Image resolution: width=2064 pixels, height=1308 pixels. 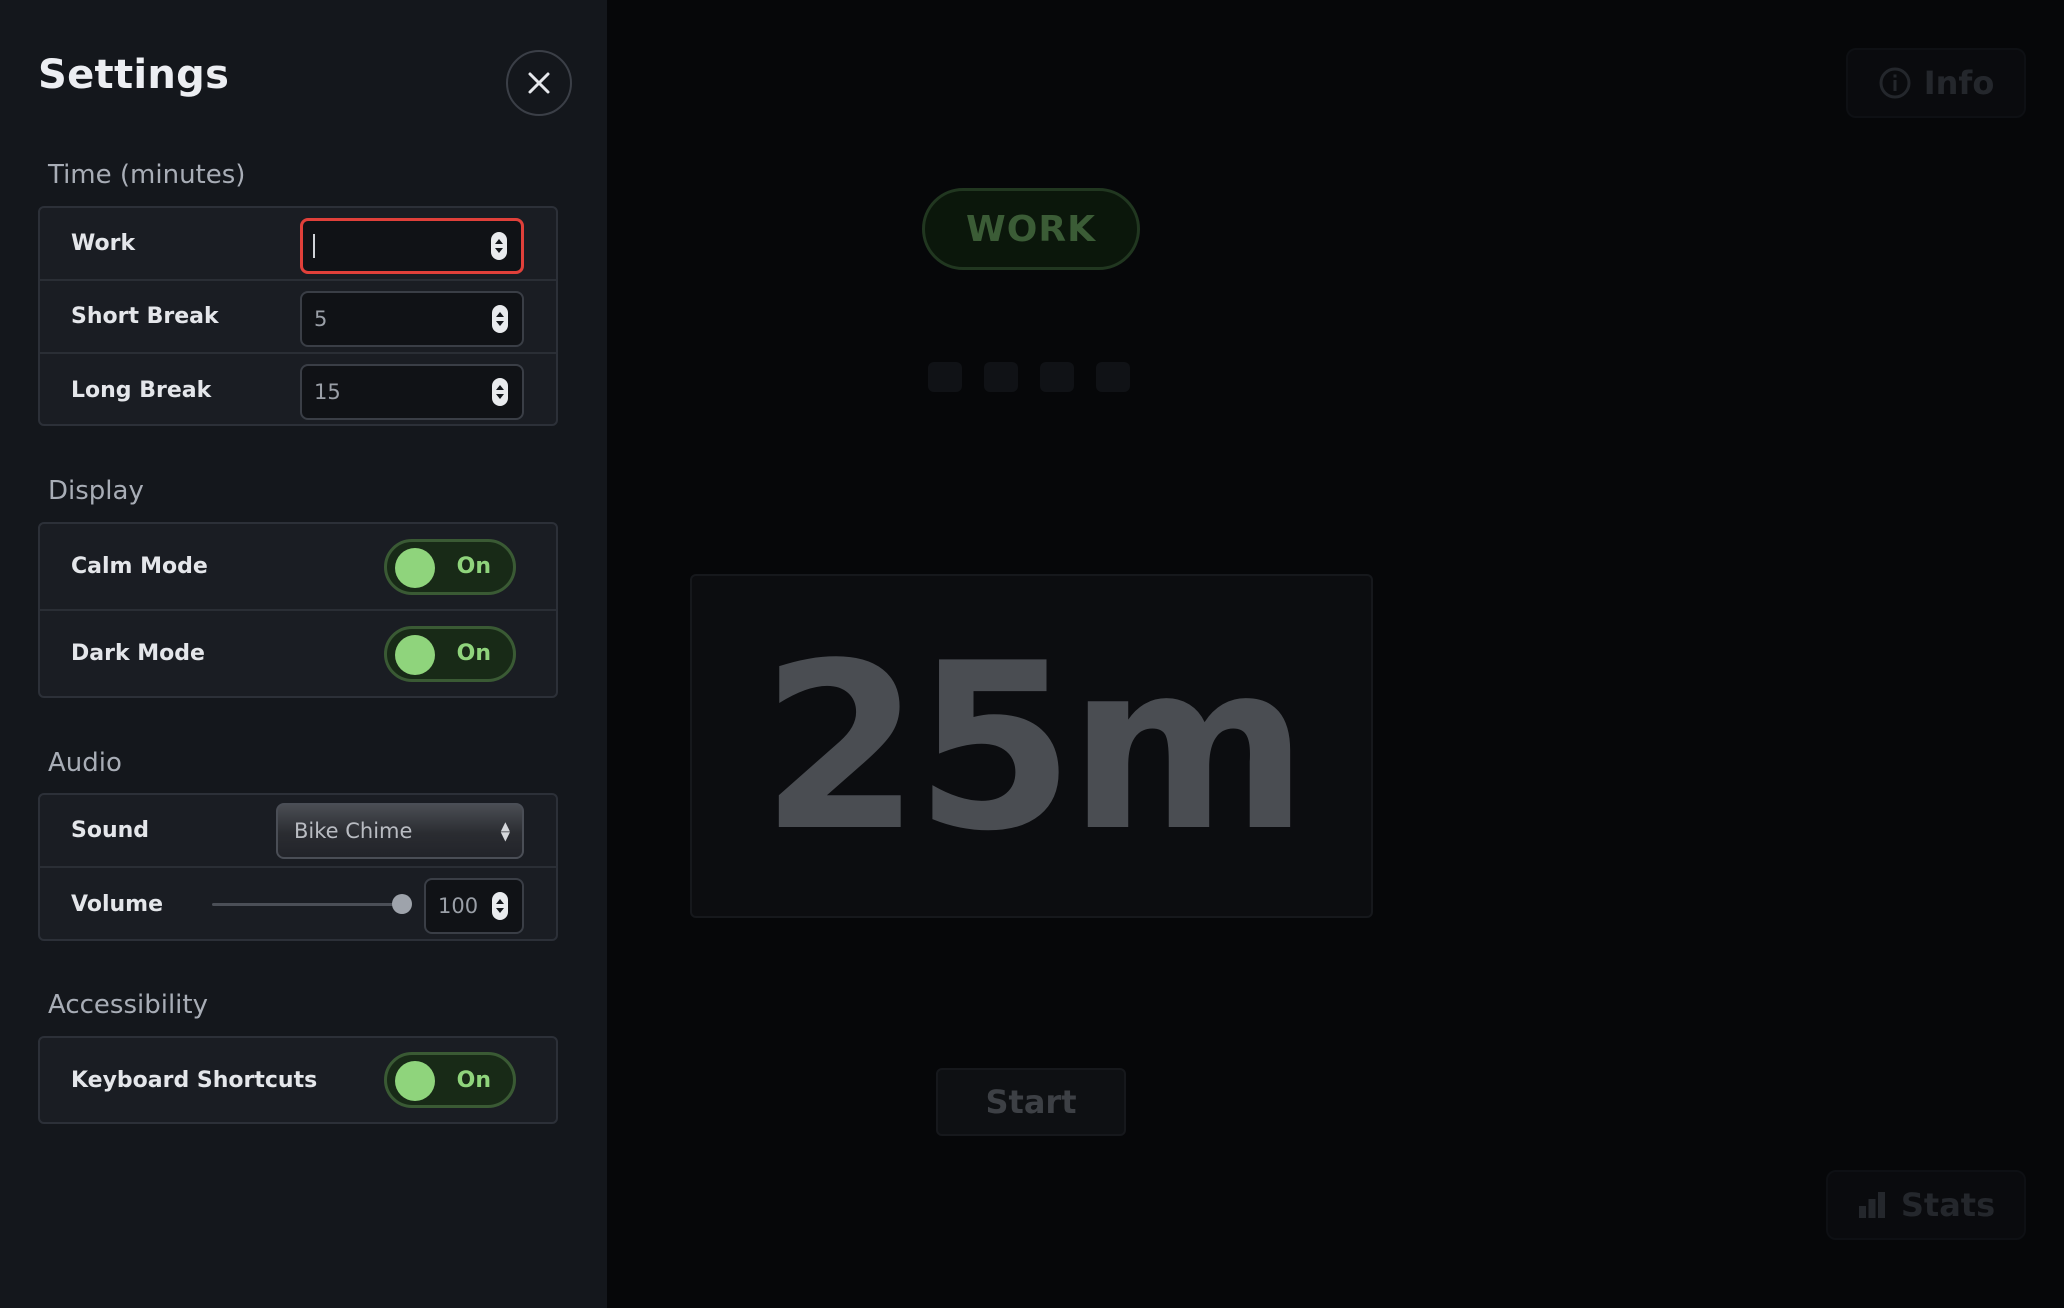 I want to click on work-row: Work, so click(x=298, y=244).